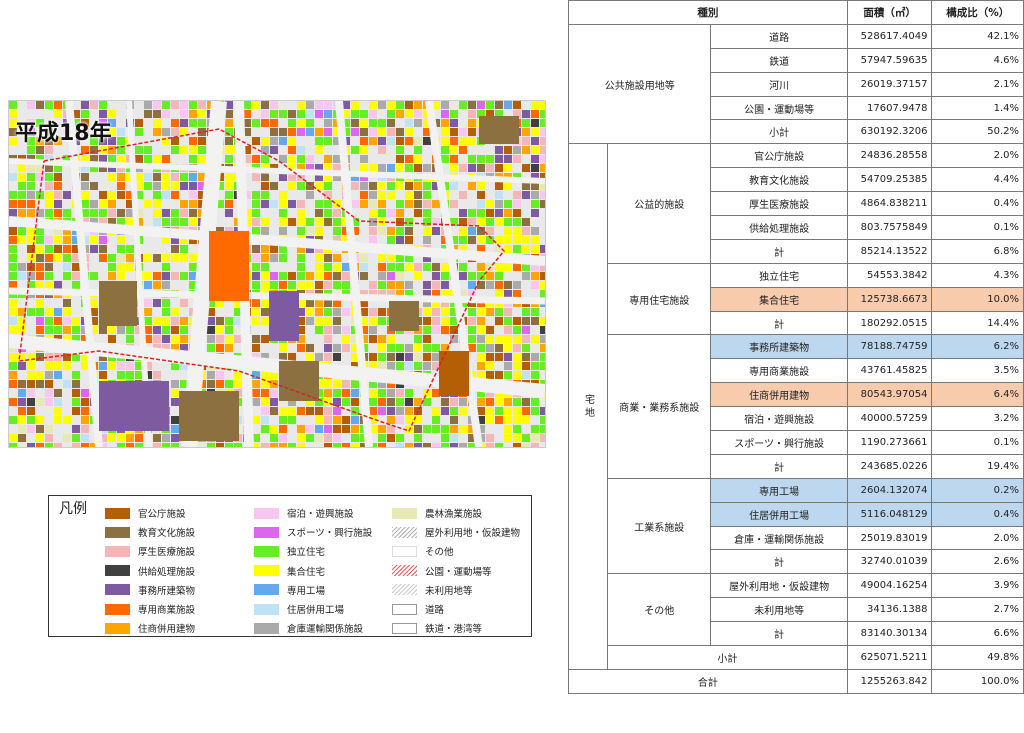 This screenshot has height=733, width=1024. I want to click on legend-label: 住商併用建物, so click(167, 630).